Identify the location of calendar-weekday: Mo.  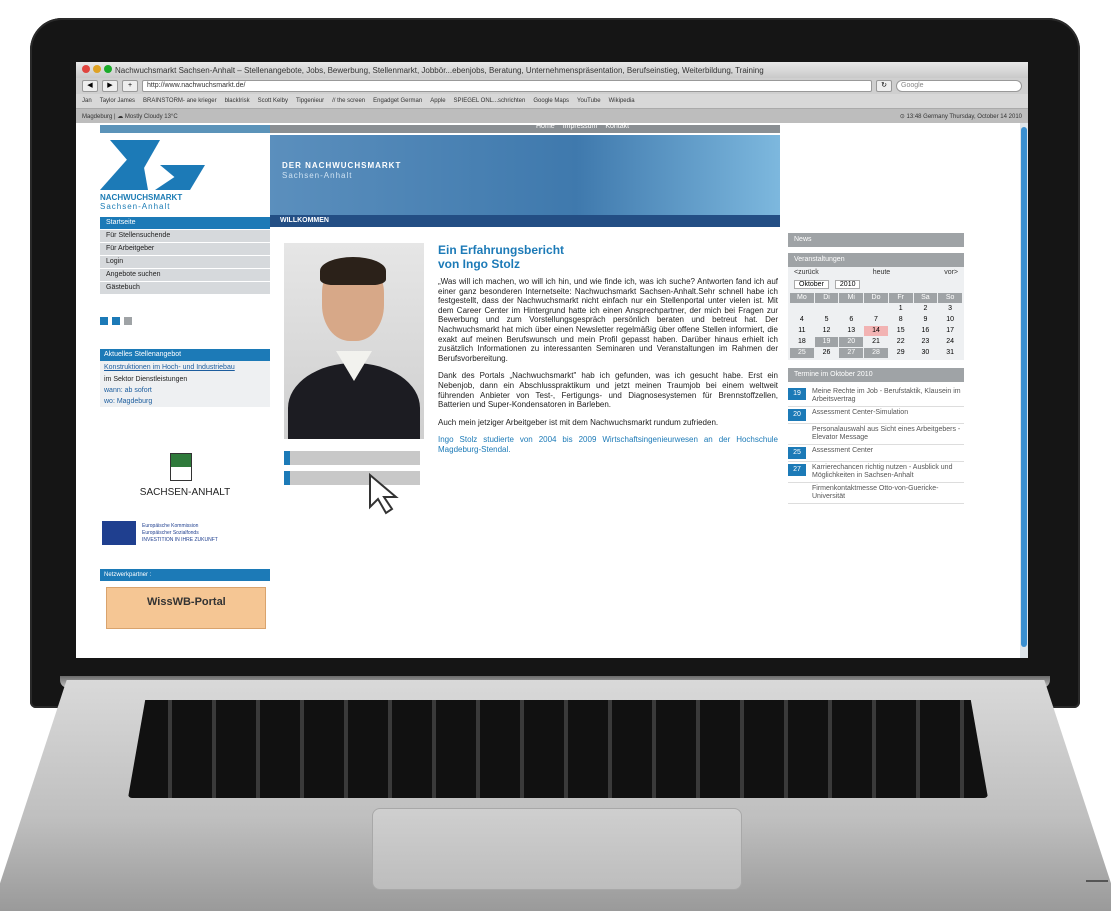
(802, 298).